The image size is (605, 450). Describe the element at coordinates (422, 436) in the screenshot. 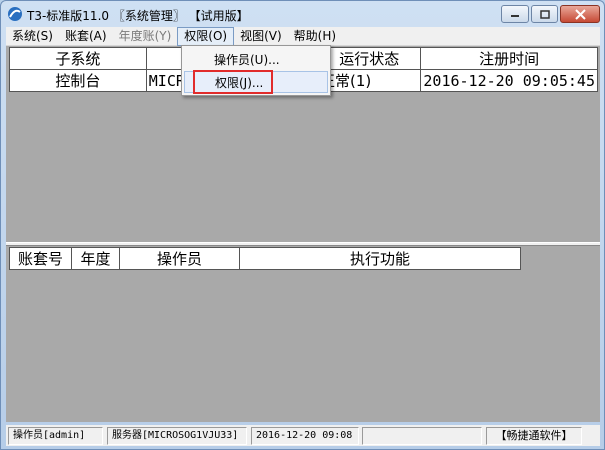

I see `status-empty` at that location.